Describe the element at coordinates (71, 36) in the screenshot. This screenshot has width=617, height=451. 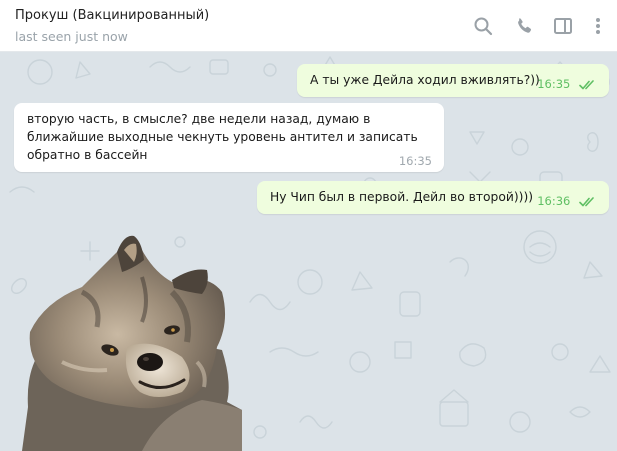
I see `last-seen-status: last seen just now` at that location.